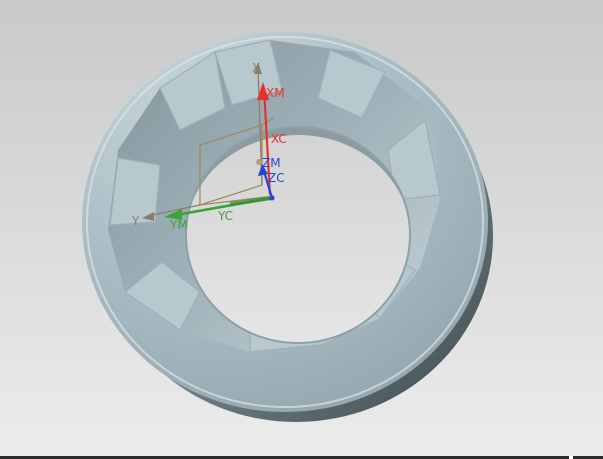 The image size is (603, 459). I want to click on origin-marker, so click(272, 198).